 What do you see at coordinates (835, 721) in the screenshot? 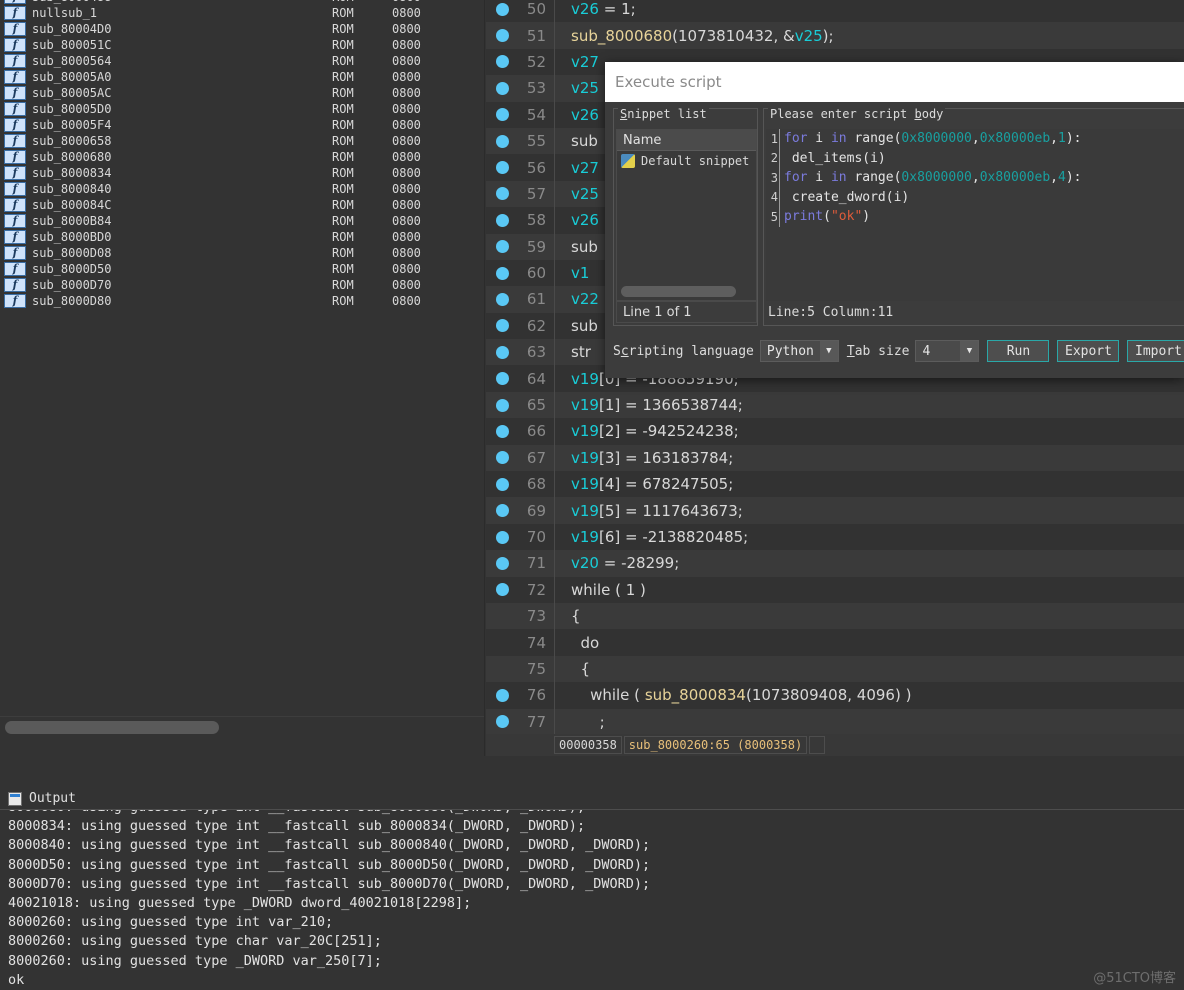
I see `pseudocode-line: 77 ;` at bounding box center [835, 721].